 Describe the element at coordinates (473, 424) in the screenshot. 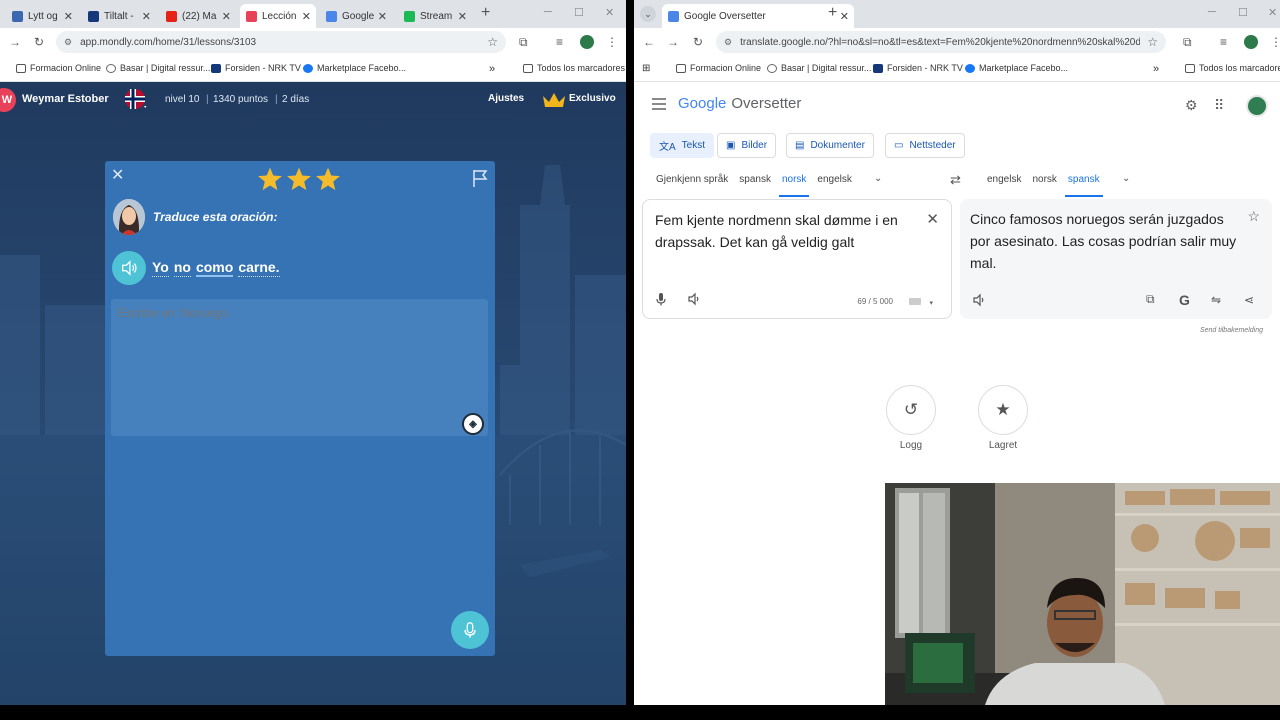

I see `grammarly-icon: ◈` at that location.